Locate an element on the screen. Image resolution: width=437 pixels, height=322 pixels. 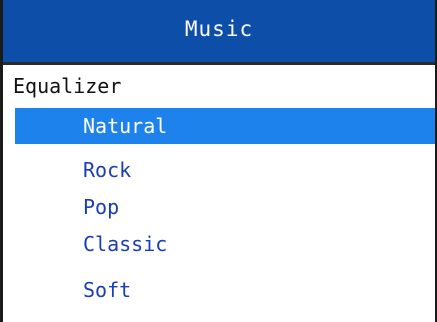
equalizer-option-soft: Soft is located at coordinates (219, 290).